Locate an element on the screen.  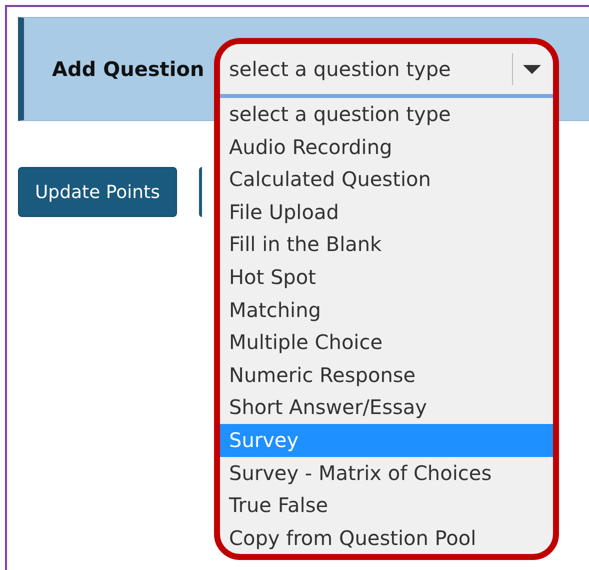
dropdown-option: Survey - Matrix of Choices is located at coordinates (386, 473).